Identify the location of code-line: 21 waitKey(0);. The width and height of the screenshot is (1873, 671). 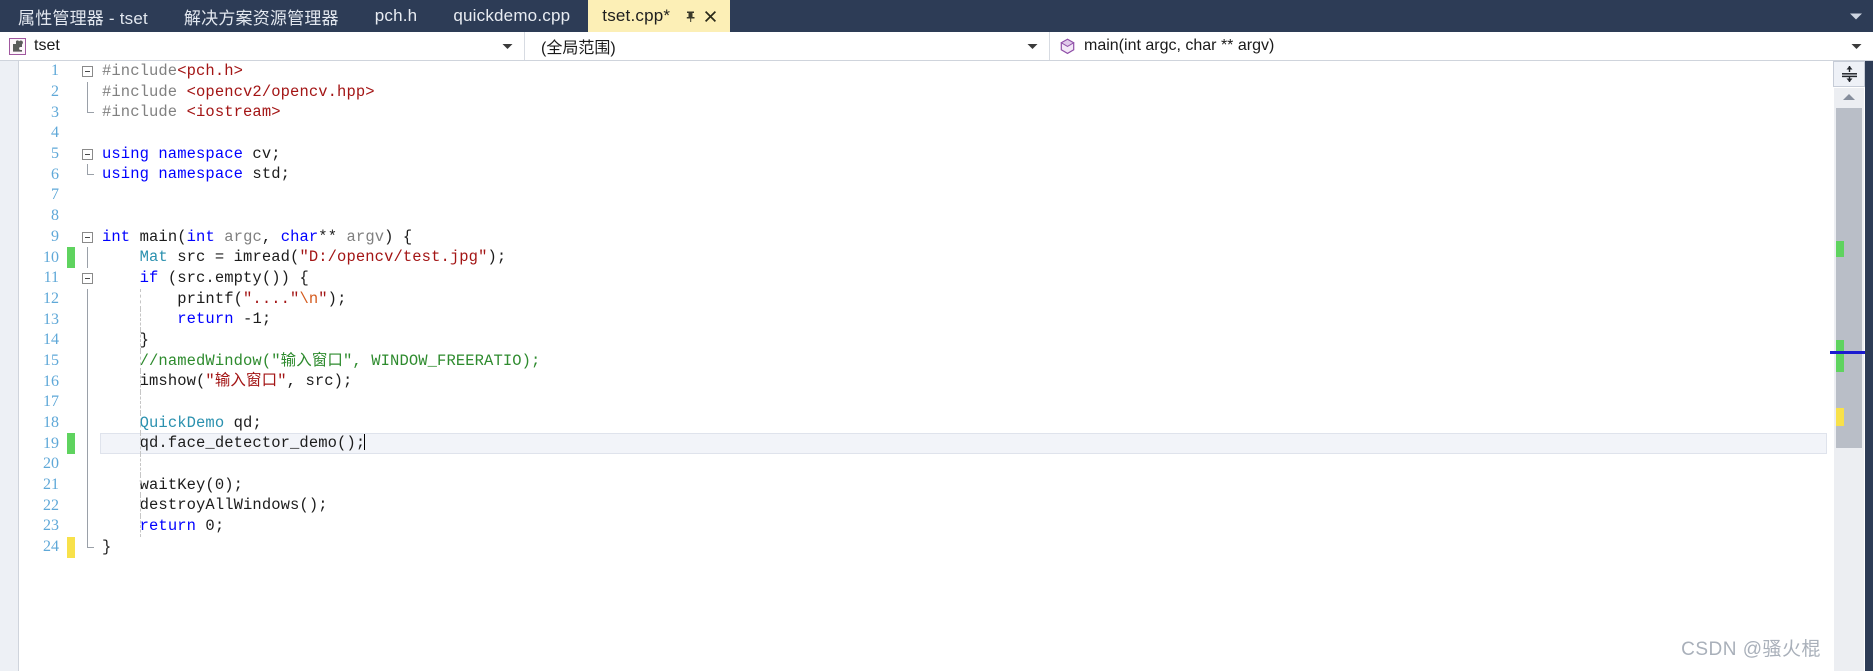
(923, 485).